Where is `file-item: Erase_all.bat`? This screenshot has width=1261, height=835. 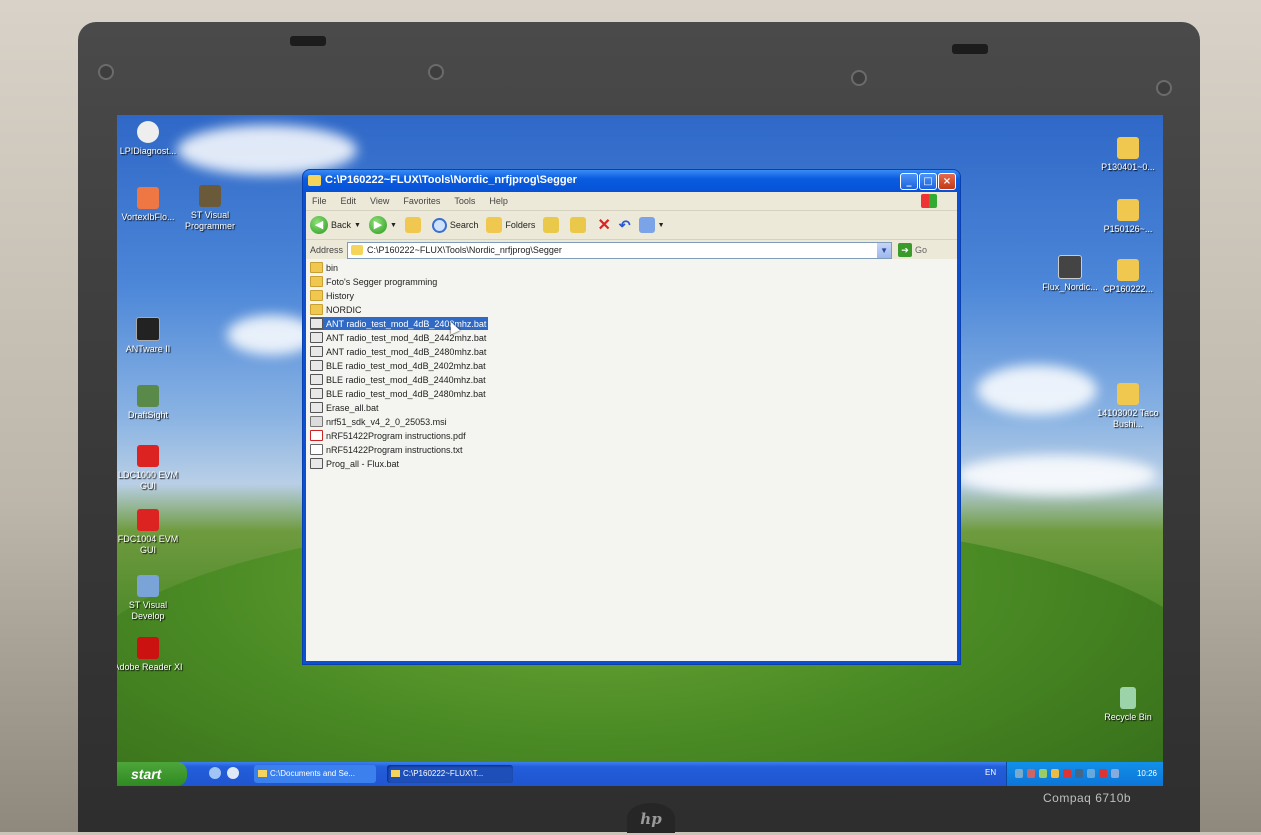 file-item: Erase_all.bat is located at coordinates (345, 407).